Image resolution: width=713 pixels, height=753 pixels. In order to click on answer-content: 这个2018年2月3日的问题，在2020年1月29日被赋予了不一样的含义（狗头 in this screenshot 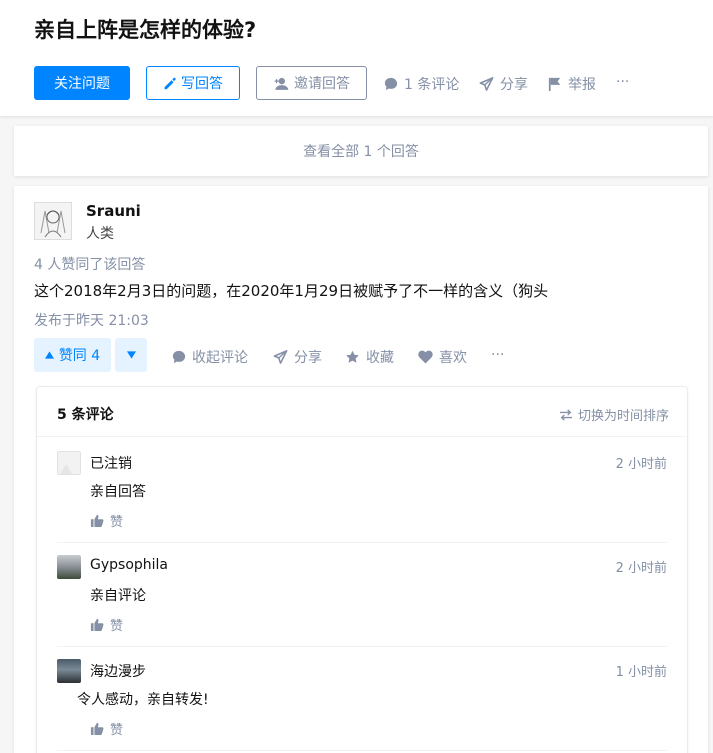, I will do `click(291, 291)`.